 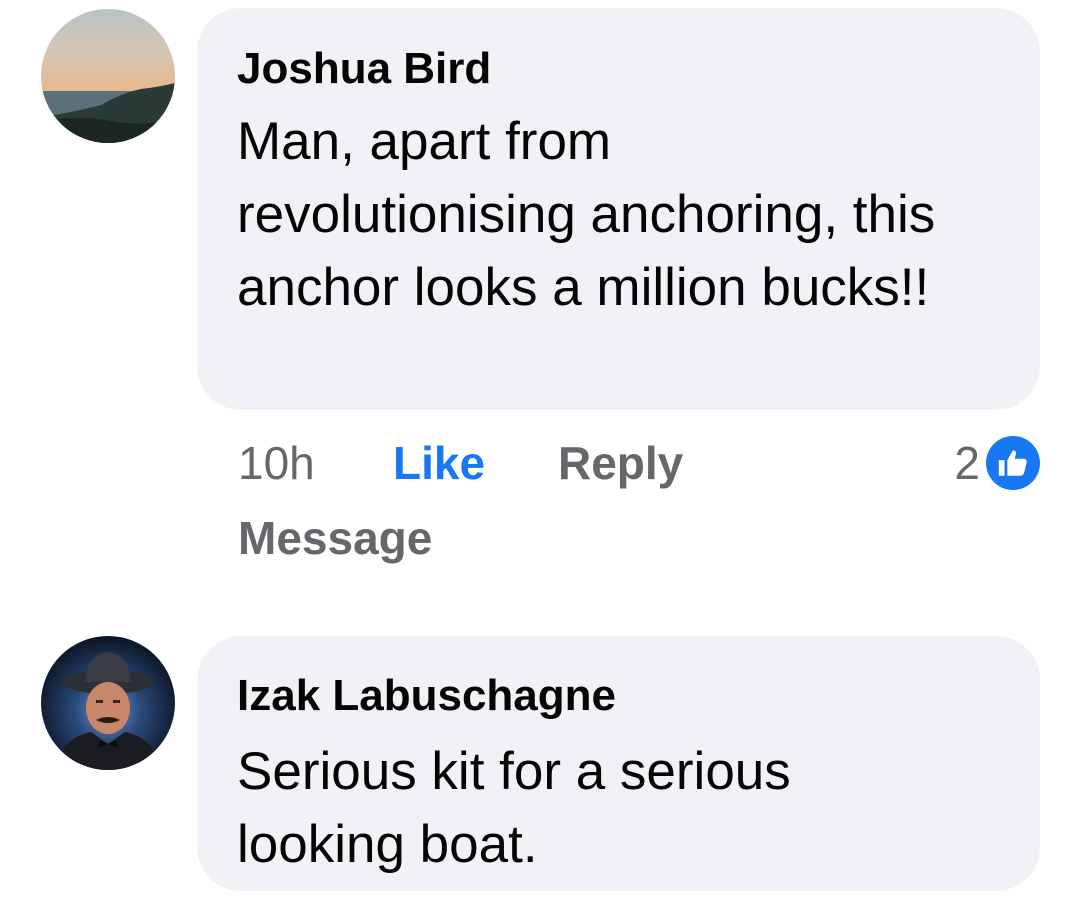 I want to click on reaction-summary: 2, so click(x=997, y=463).